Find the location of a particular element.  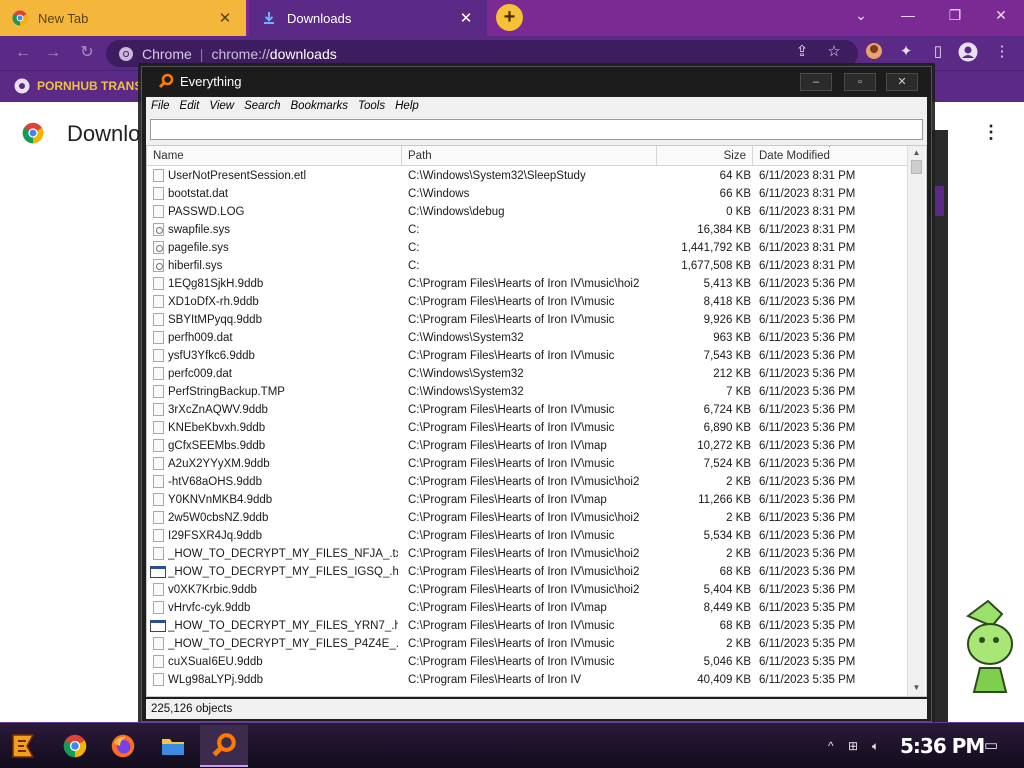

close-window-button: ✕ is located at coordinates (1001, 15).